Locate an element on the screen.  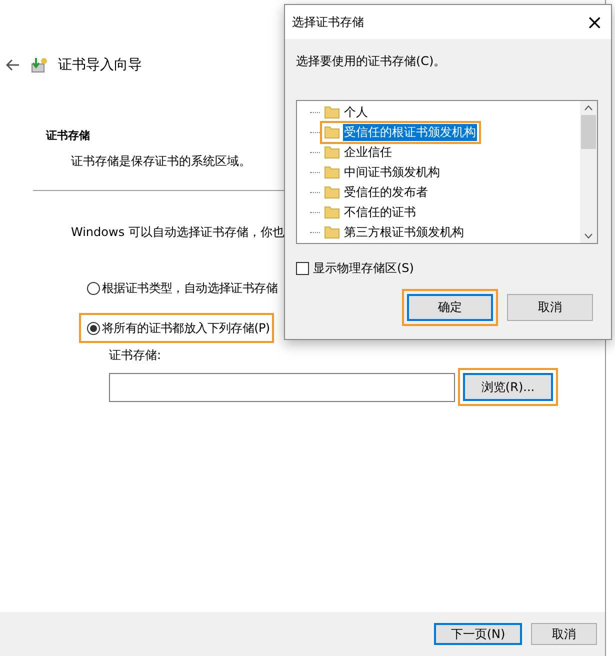
store-item: 个人 is located at coordinates (356, 112).